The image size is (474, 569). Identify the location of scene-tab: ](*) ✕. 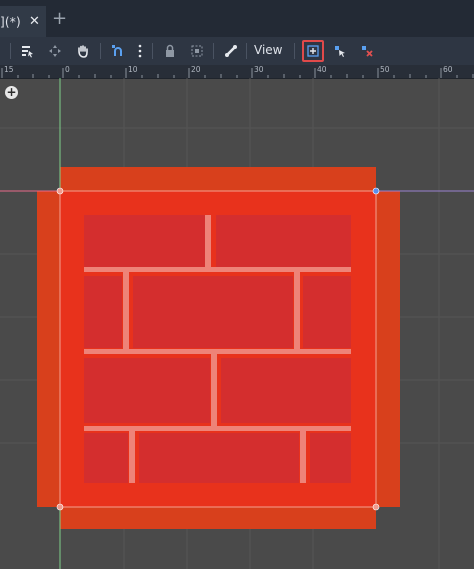
(23, 21).